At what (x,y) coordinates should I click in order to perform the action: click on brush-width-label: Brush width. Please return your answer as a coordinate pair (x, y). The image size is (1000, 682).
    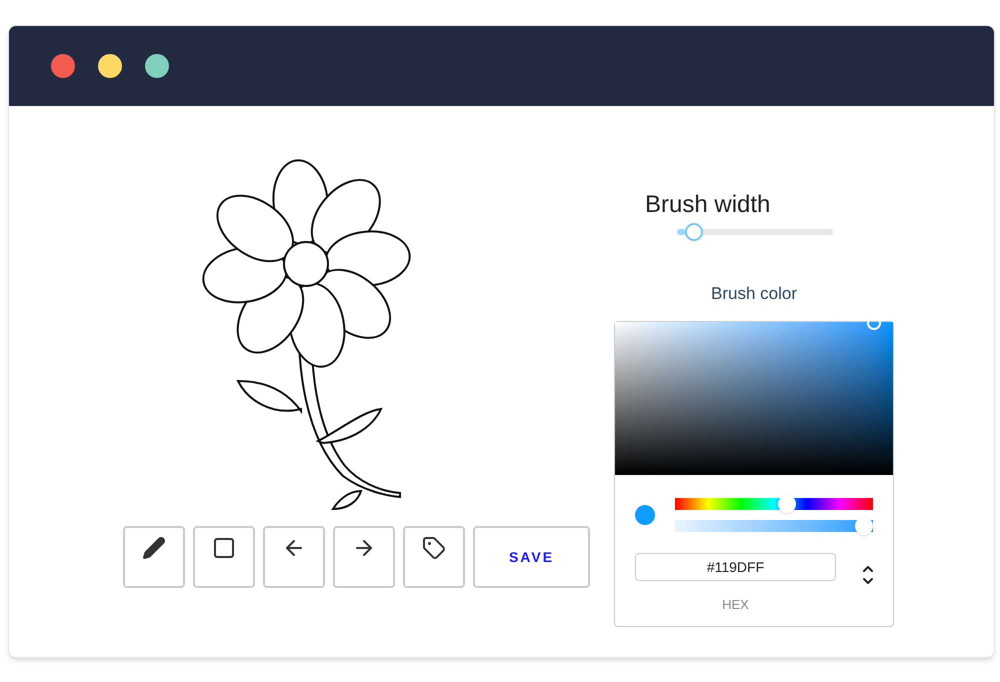
    Looking at the image, I should click on (708, 205).